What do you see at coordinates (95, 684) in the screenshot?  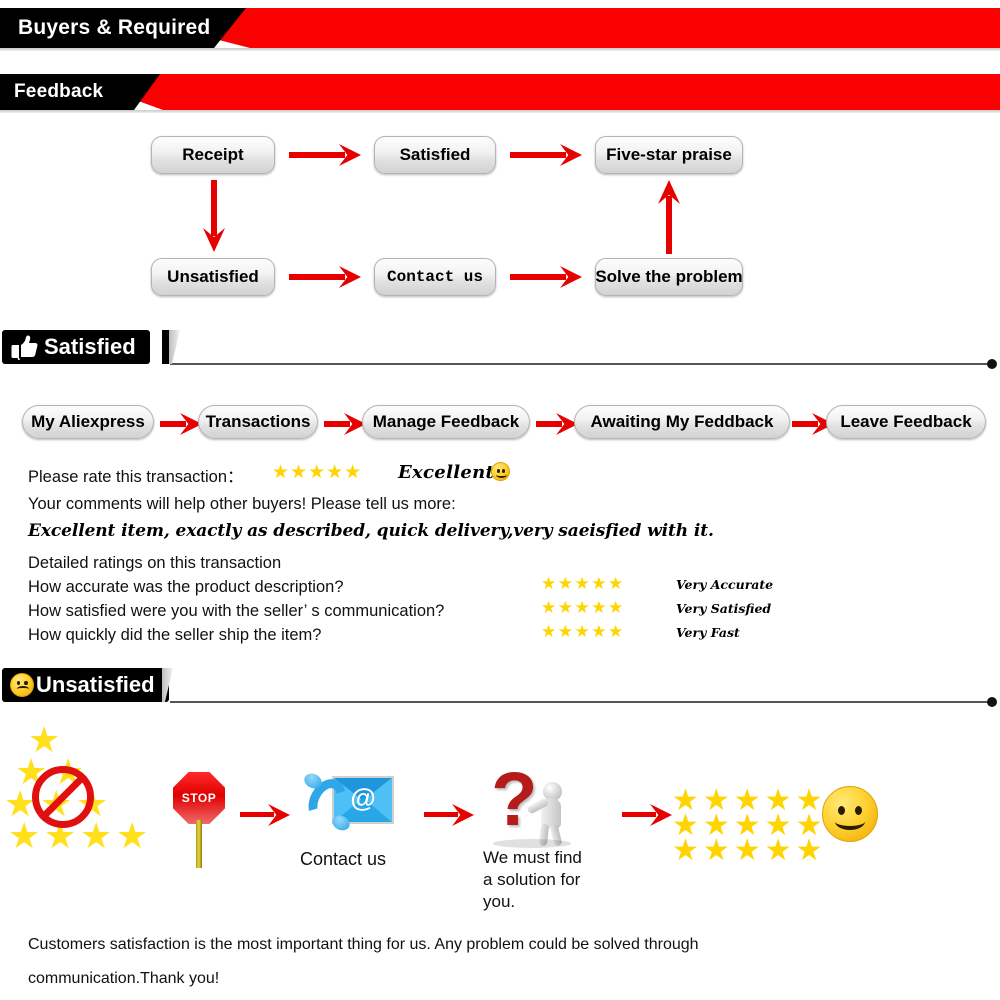 I see `section-title-unsatisfied: Unsatisfied` at bounding box center [95, 684].